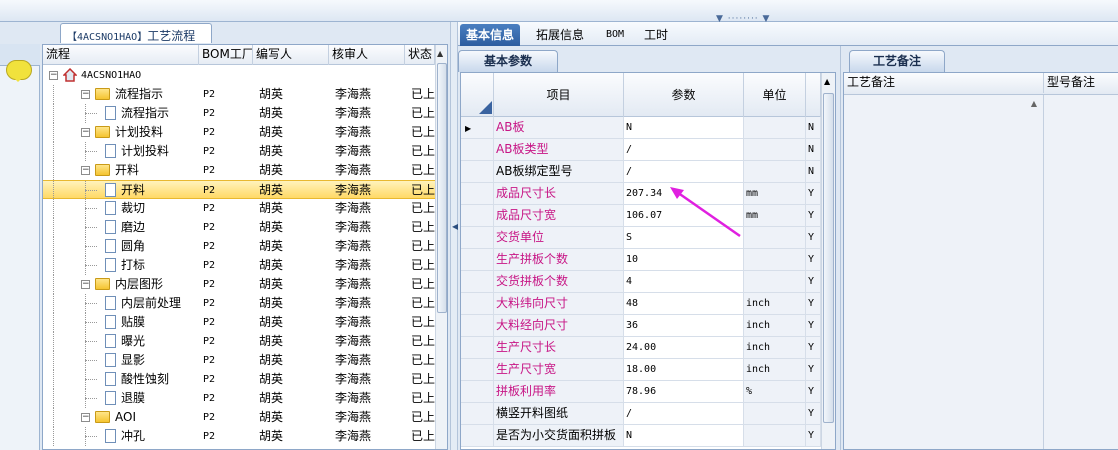  Describe the element at coordinates (684, 369) in the screenshot. I see `param-value-field: 18.00` at that location.